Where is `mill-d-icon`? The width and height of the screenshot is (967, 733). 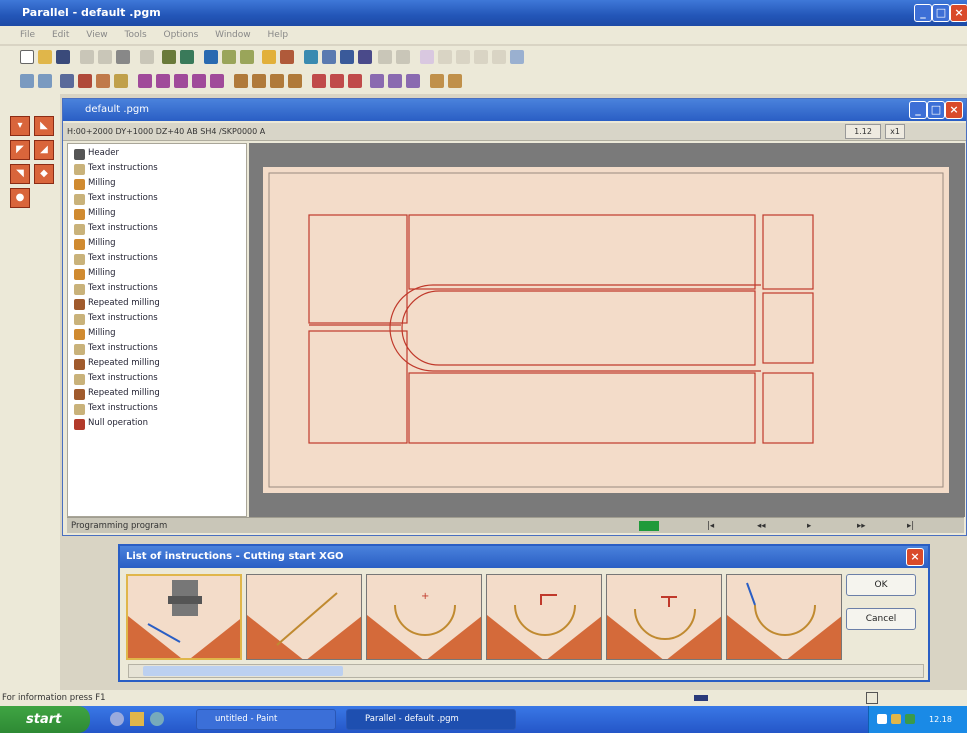
mill-d-icon is located at coordinates (199, 81).